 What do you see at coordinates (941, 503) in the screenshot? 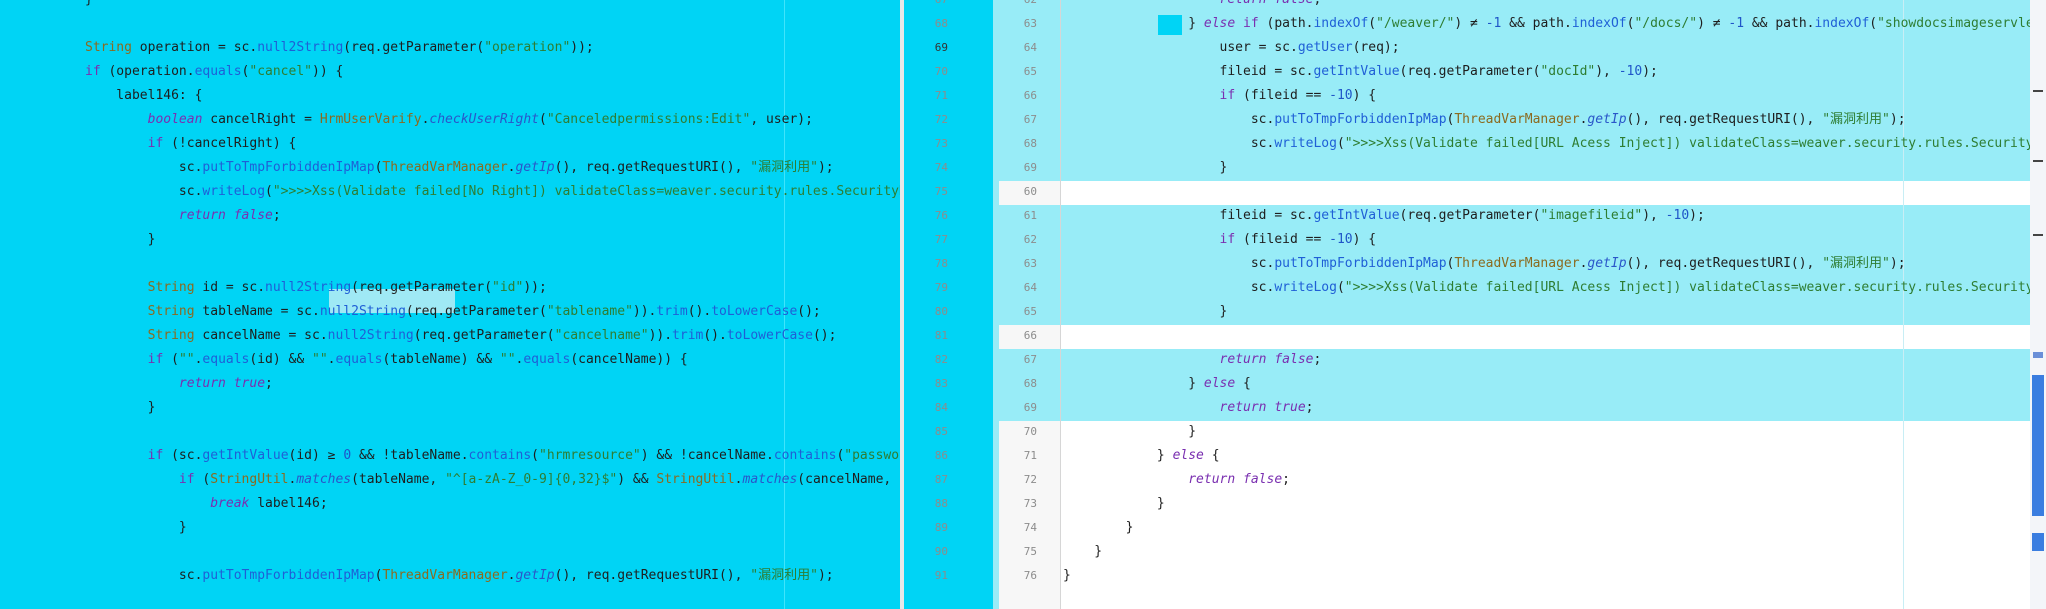
I see `line-number: 88` at bounding box center [941, 503].